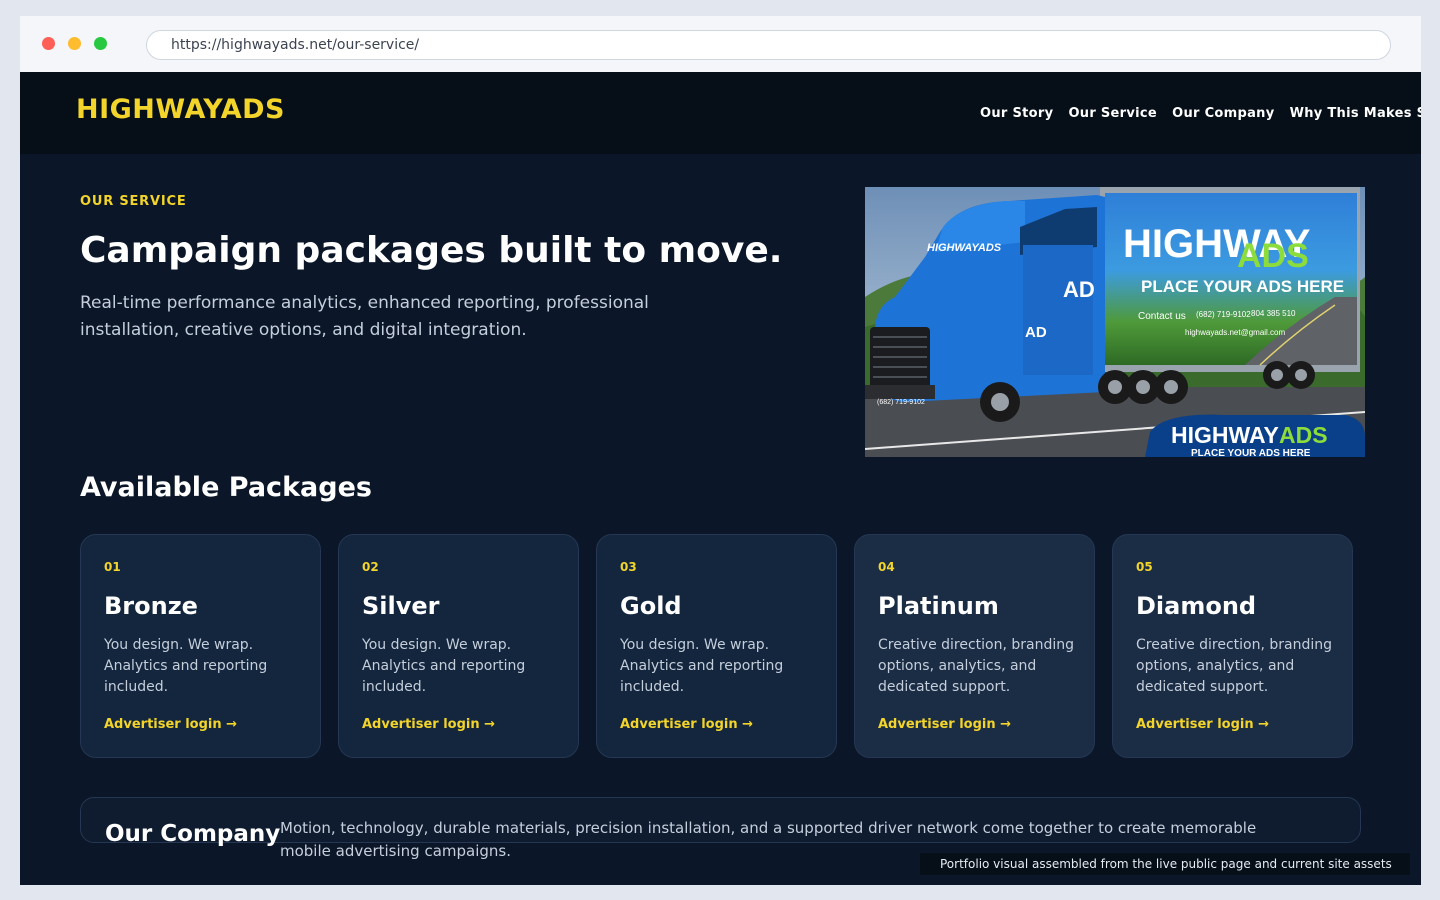  What do you see at coordinates (151, 606) in the screenshot?
I see `package-name: Bronze` at bounding box center [151, 606].